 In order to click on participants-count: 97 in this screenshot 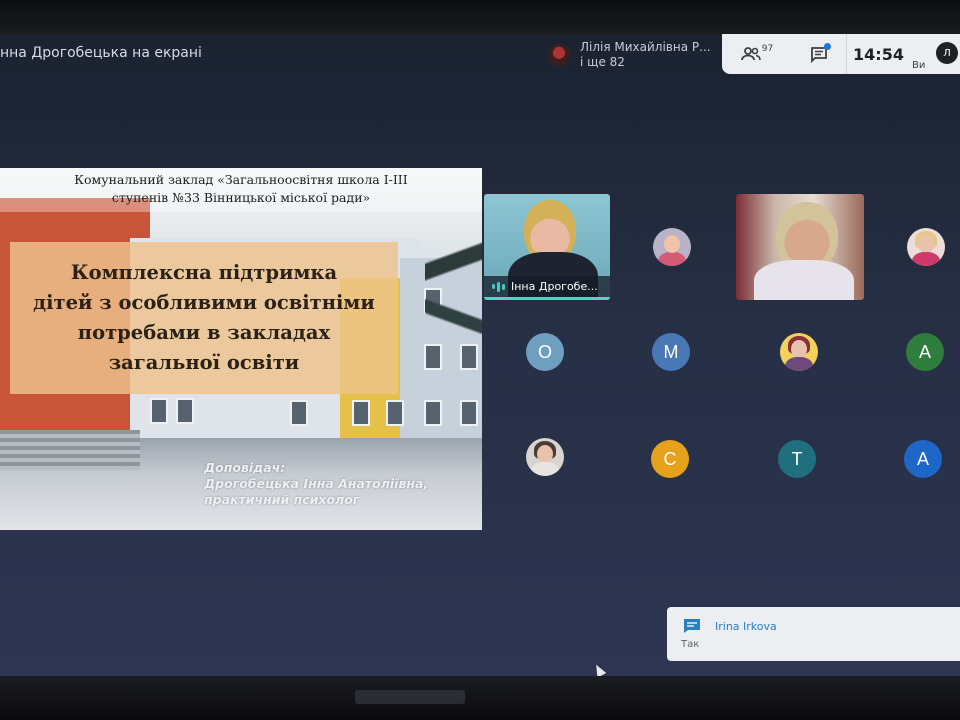, I will do `click(767, 49)`.